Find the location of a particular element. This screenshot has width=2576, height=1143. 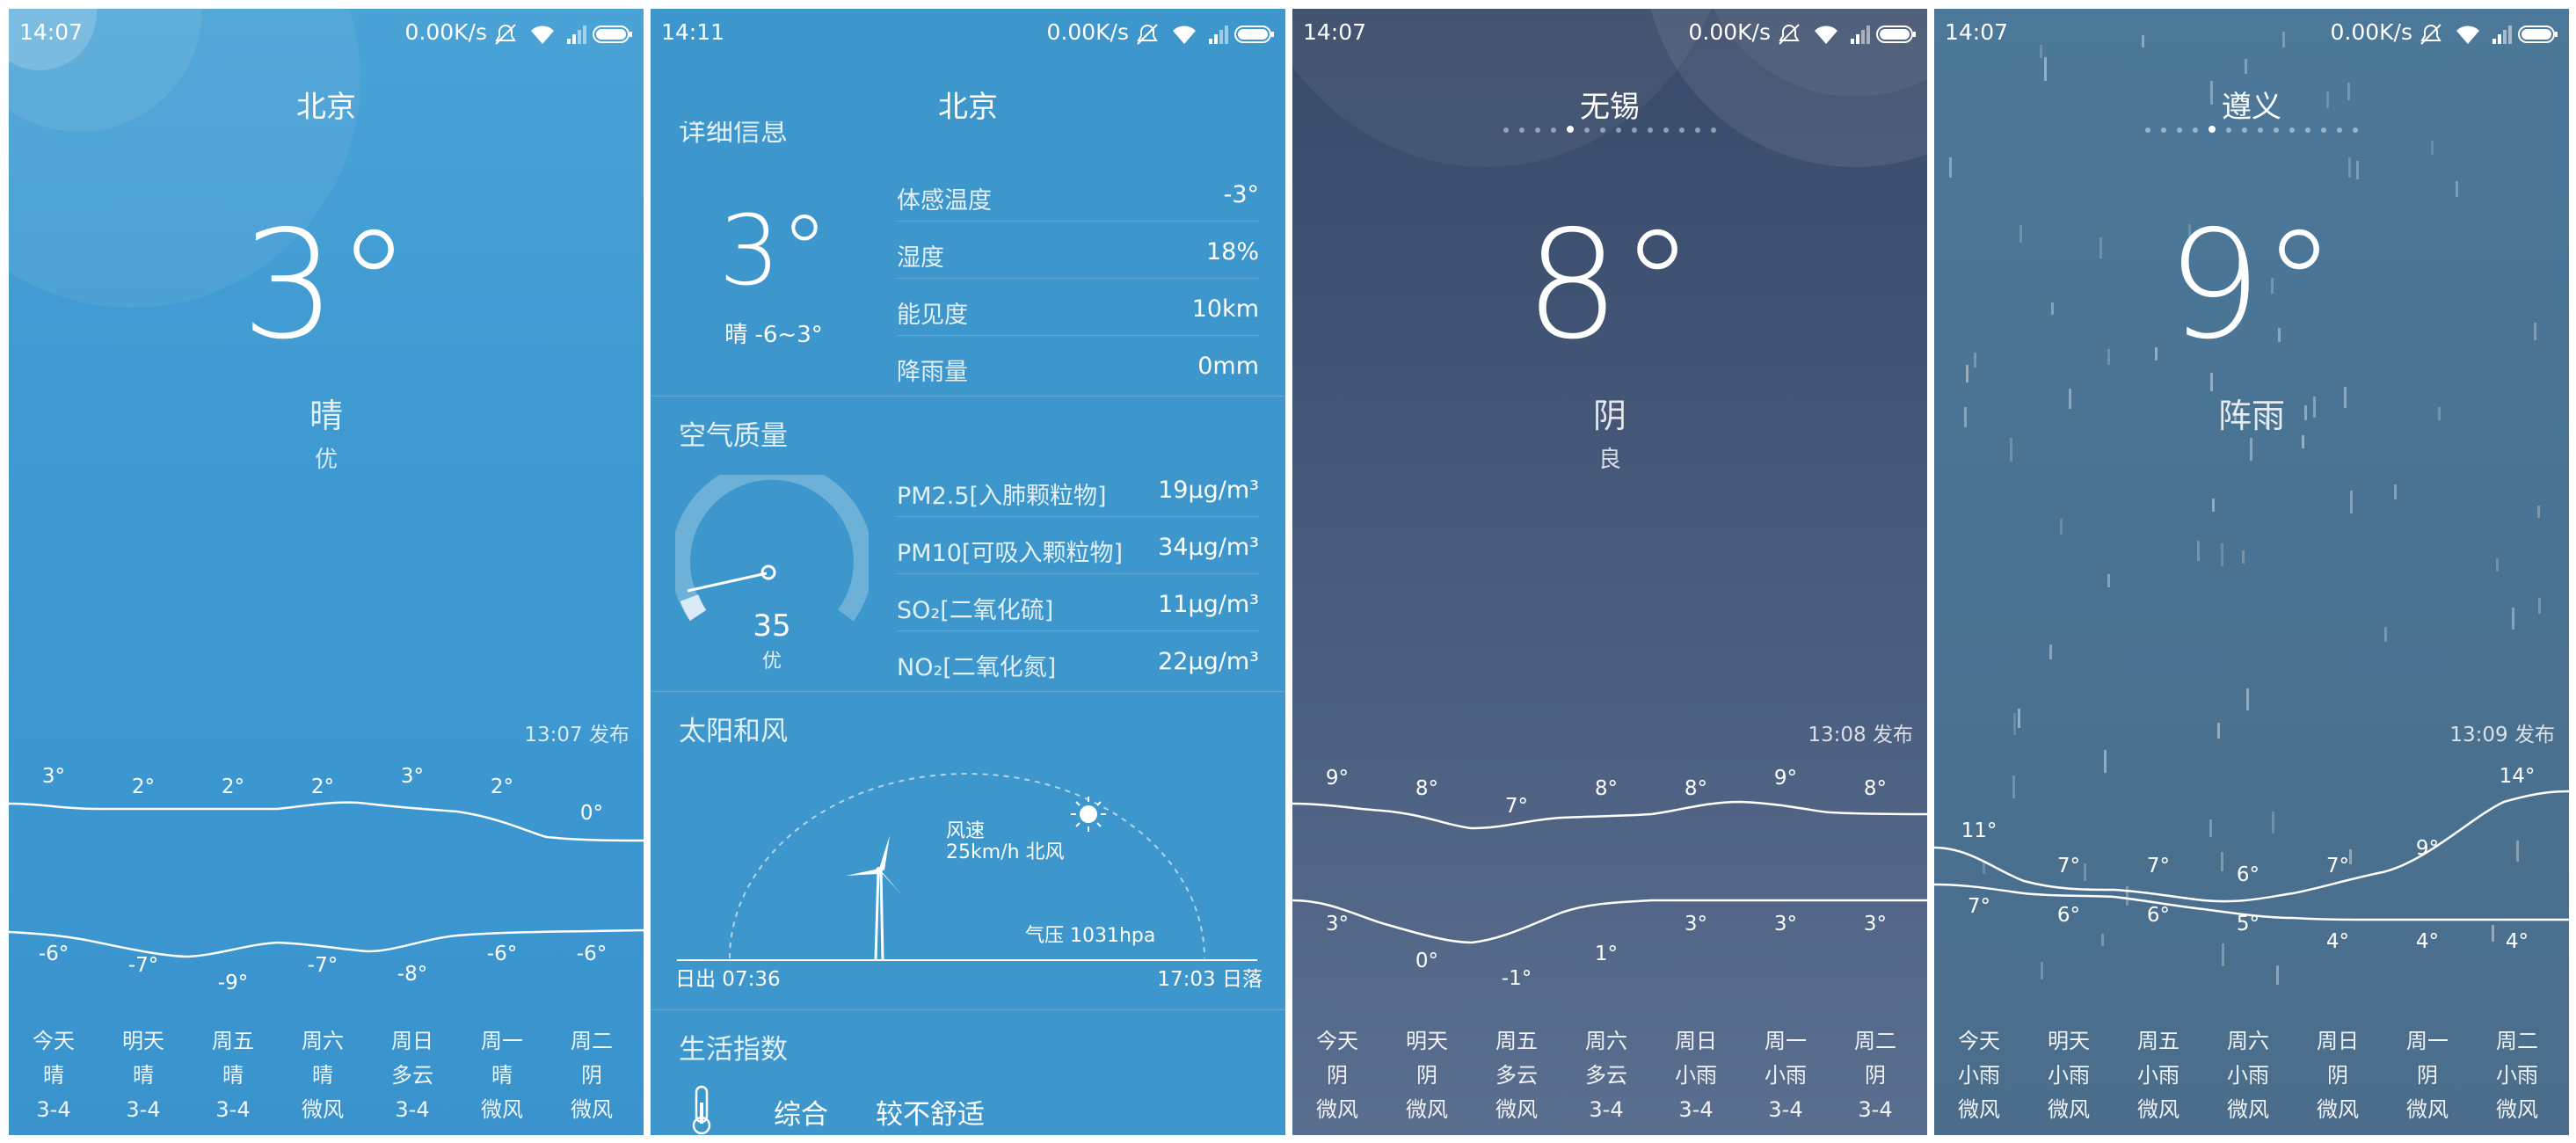

current-temperature: 9° is located at coordinates (2251, 286).